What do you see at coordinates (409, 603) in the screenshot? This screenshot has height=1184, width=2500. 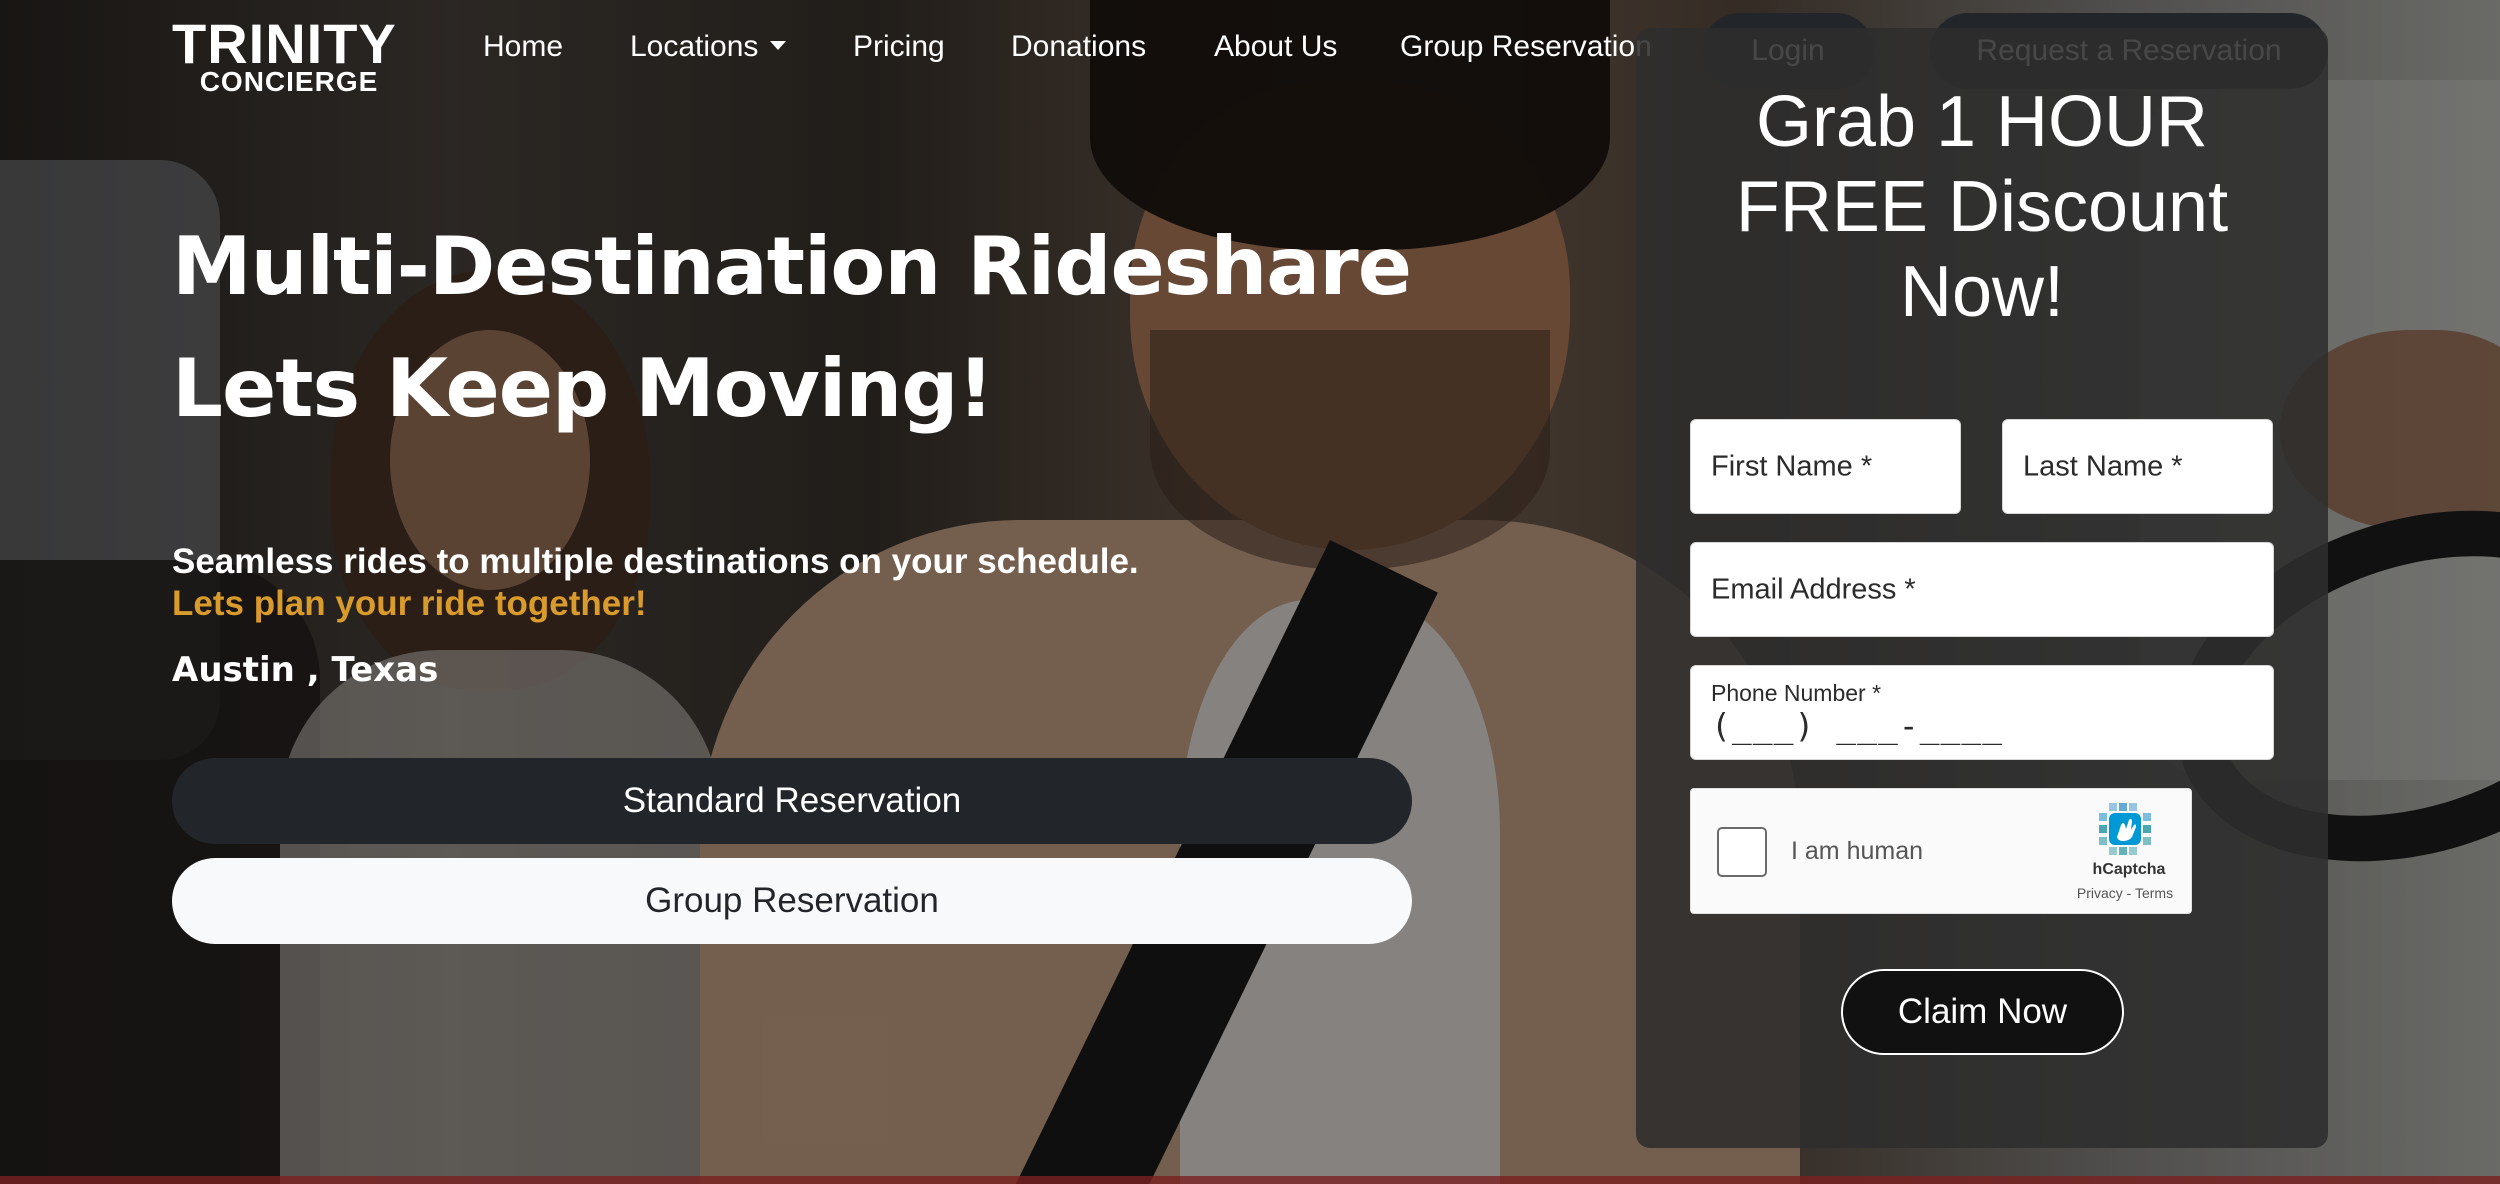 I see `hero-accent-text: Lets plan your ride together!` at bounding box center [409, 603].